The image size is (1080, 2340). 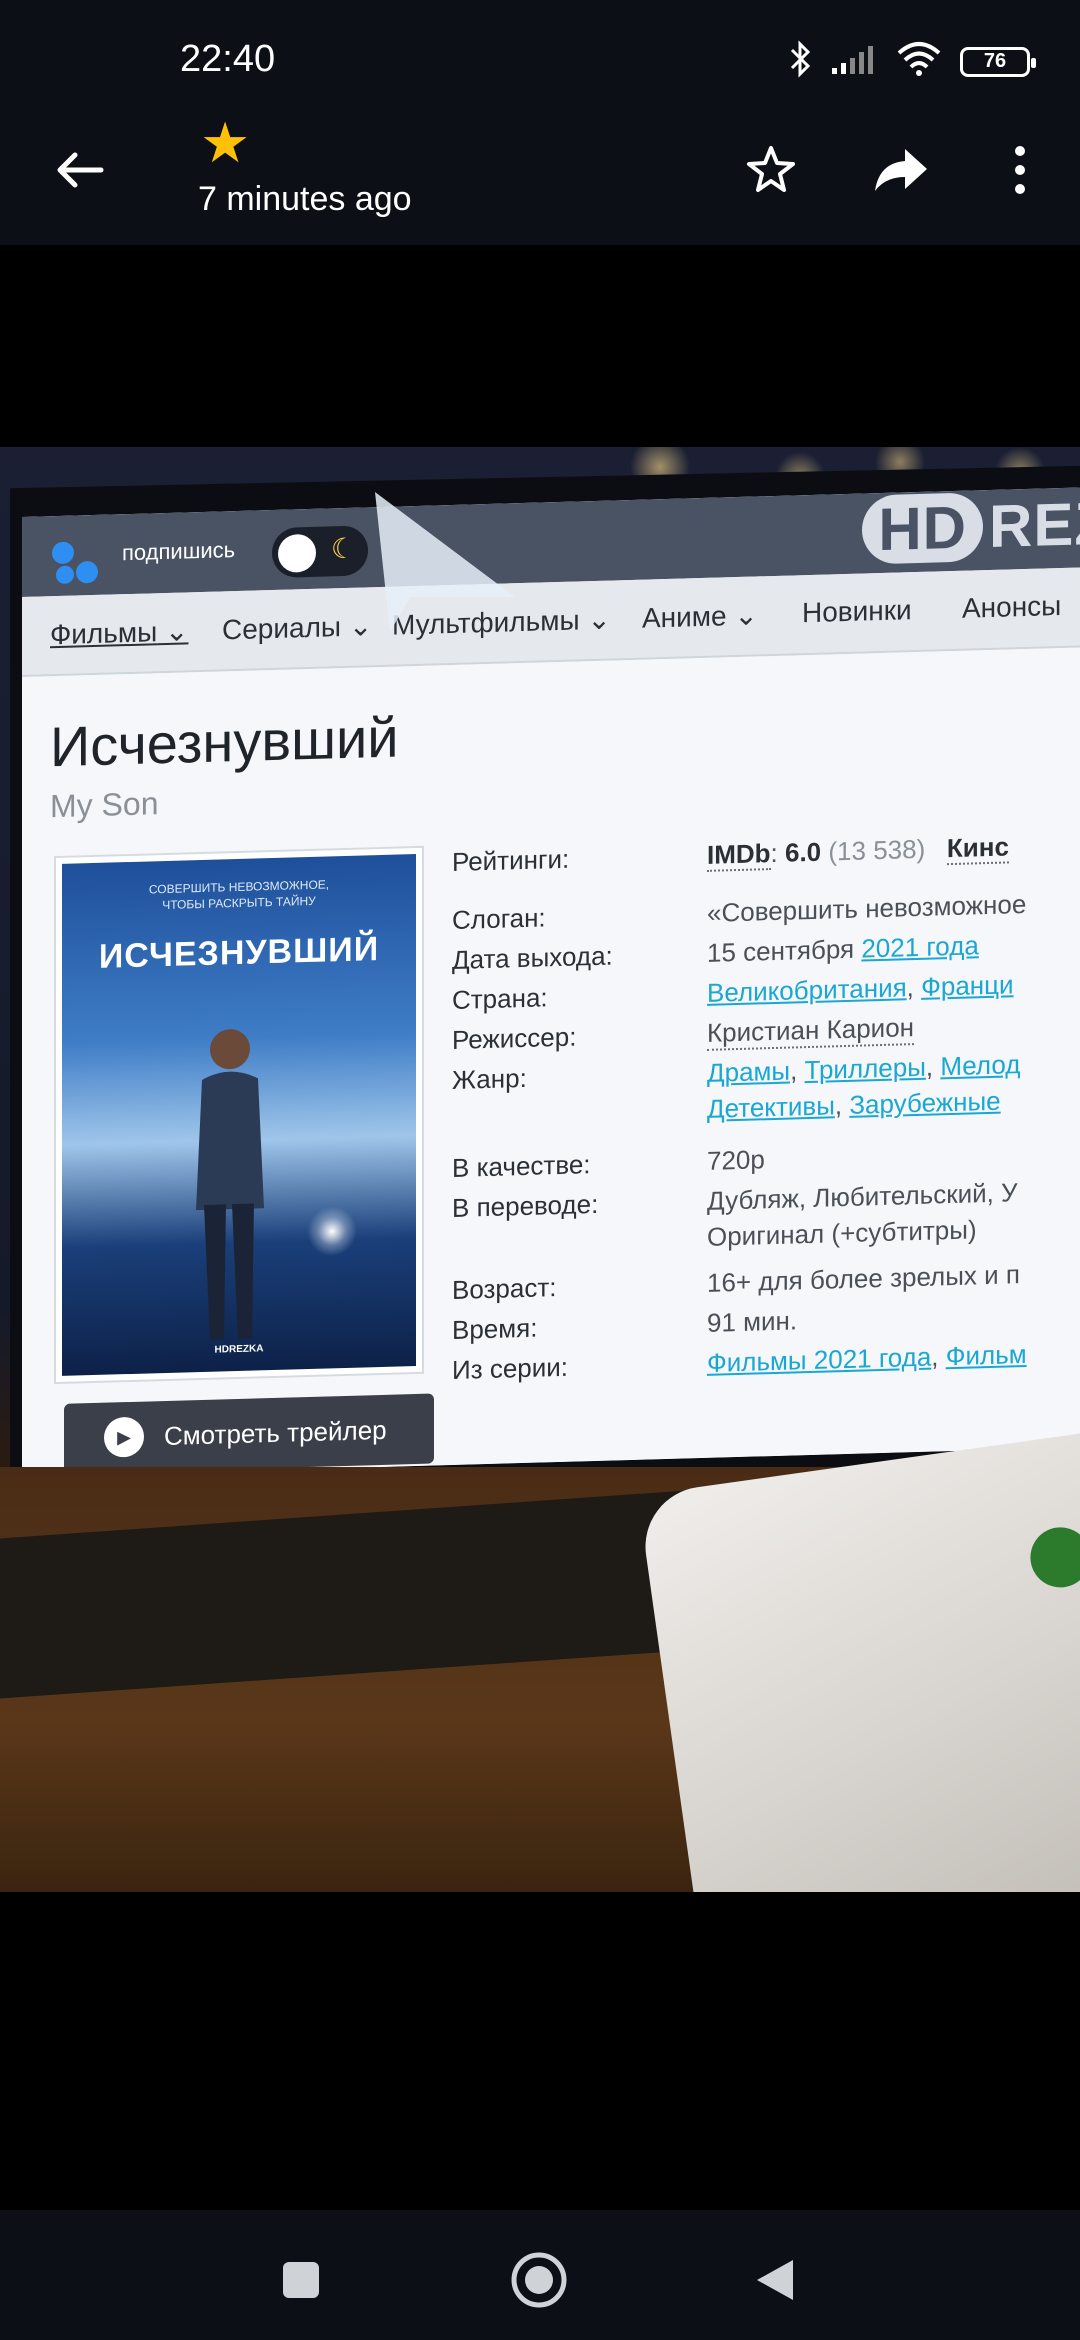 What do you see at coordinates (857, 611) in the screenshot?
I see `nav-item-new: Новинки` at bounding box center [857, 611].